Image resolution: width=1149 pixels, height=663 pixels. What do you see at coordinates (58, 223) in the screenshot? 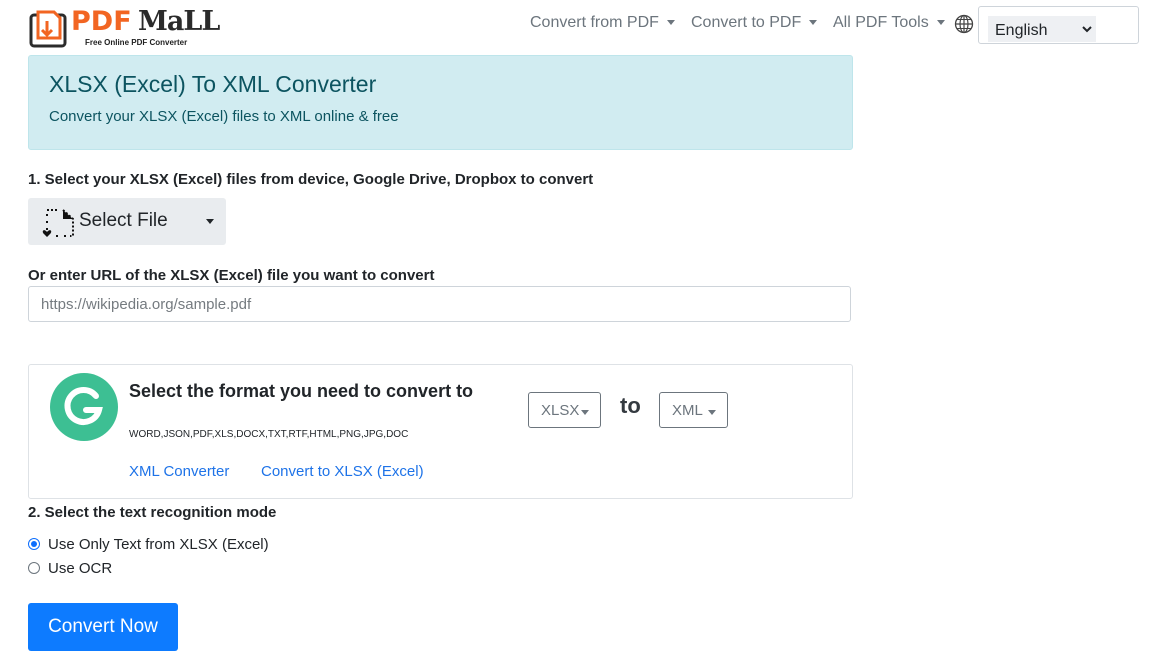
I see `file-upload-icon` at bounding box center [58, 223].